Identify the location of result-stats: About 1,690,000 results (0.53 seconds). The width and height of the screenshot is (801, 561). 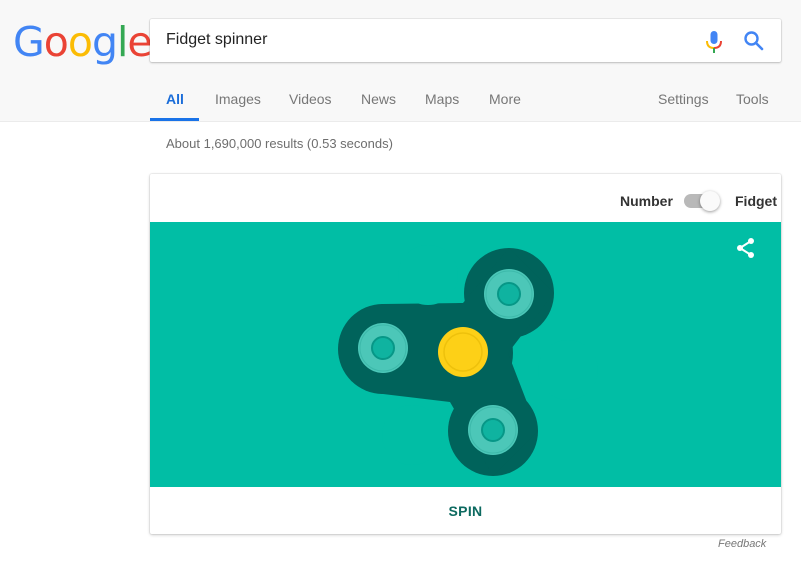
(279, 143).